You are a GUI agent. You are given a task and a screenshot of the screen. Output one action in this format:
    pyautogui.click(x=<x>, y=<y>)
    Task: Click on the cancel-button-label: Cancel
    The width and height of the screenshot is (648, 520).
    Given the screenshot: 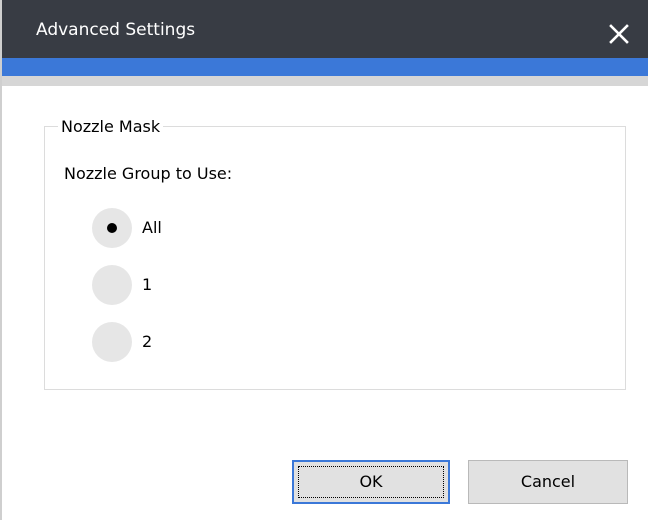 What is the action you would take?
    pyautogui.click(x=548, y=481)
    